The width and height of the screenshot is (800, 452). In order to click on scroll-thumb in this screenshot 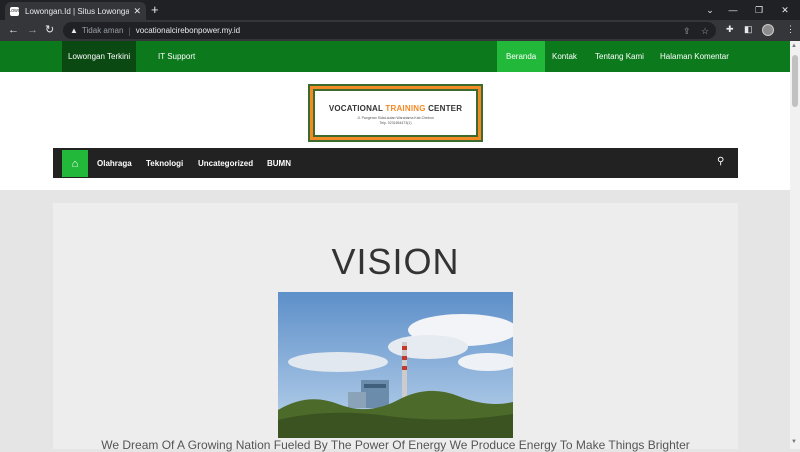, I will do `click(795, 81)`.